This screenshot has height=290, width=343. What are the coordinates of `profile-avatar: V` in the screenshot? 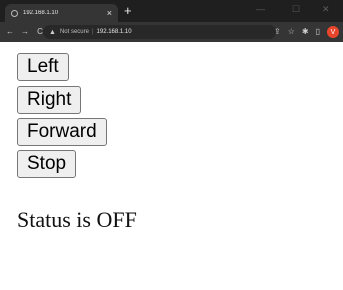 It's located at (333, 32).